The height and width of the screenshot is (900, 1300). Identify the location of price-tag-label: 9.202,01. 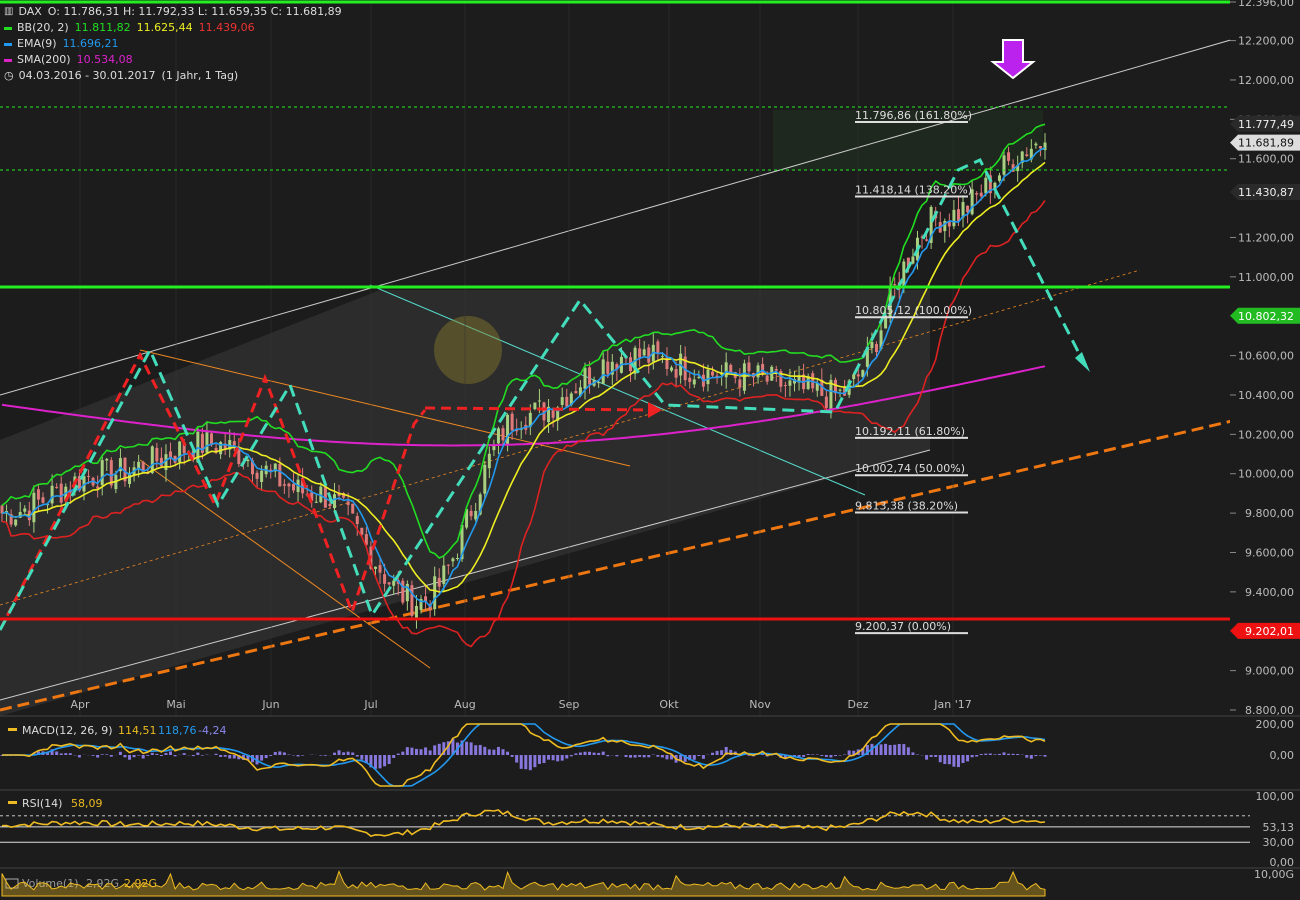
(1269, 631).